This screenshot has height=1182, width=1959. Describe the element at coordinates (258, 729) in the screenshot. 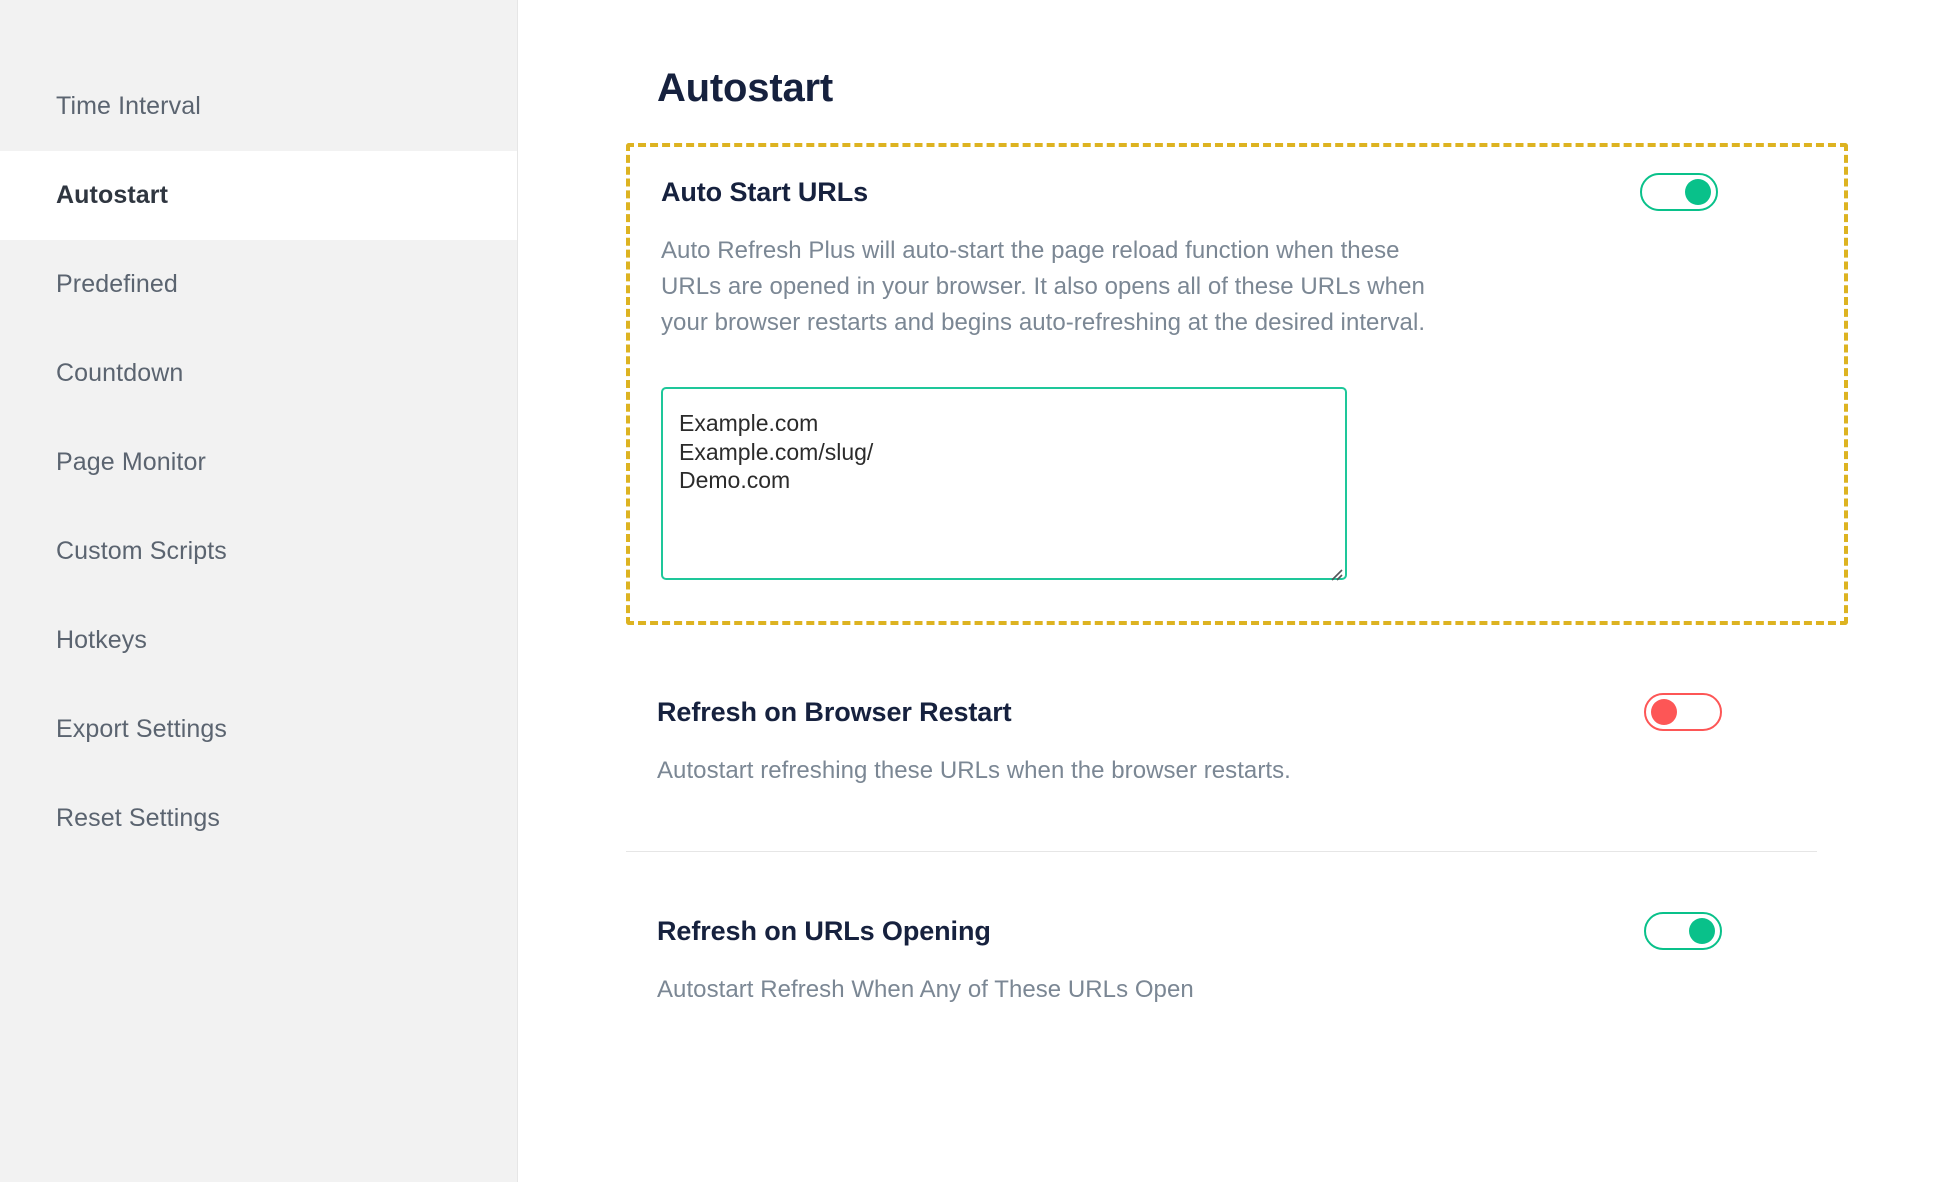

I see `sidebar-item-export-settings: Export Settings` at that location.